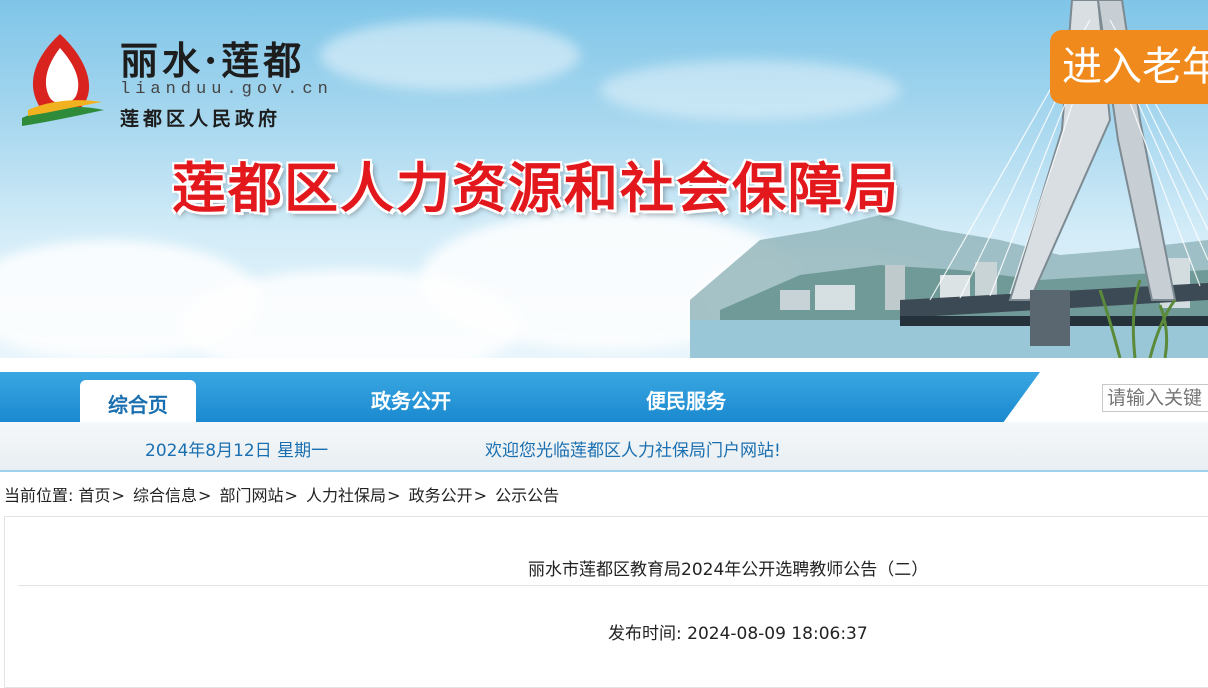 The image size is (1208, 688). I want to click on breadcrumb-item-dept: 部门网站, so click(252, 495).